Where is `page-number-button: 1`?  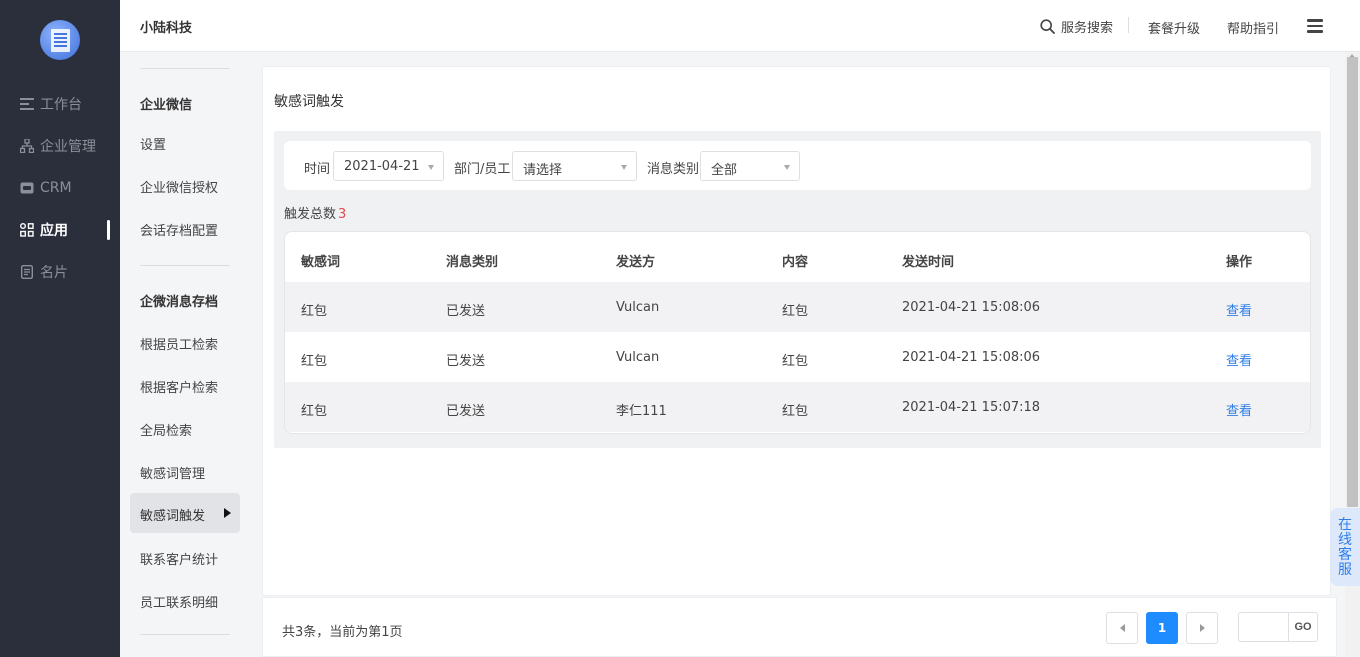 page-number-button: 1 is located at coordinates (1162, 628).